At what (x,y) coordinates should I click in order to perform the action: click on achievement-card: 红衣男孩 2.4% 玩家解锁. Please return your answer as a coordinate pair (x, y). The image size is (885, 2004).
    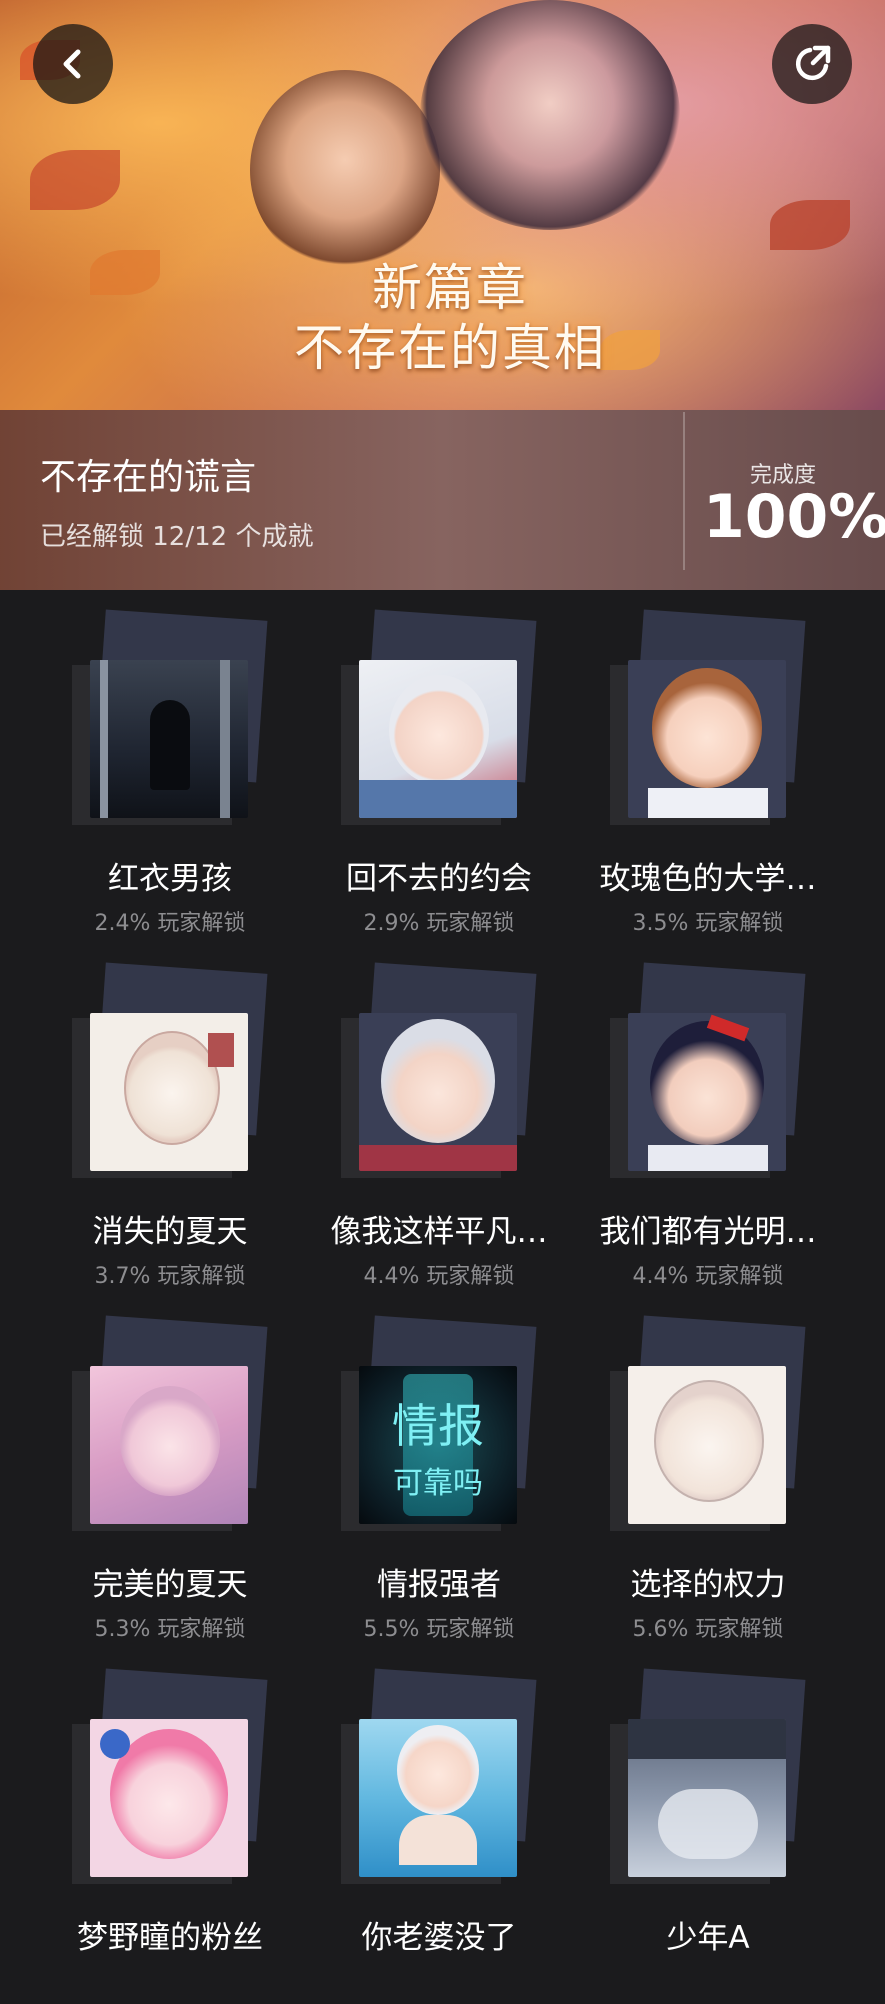
    Looking at the image, I should click on (135, 777).